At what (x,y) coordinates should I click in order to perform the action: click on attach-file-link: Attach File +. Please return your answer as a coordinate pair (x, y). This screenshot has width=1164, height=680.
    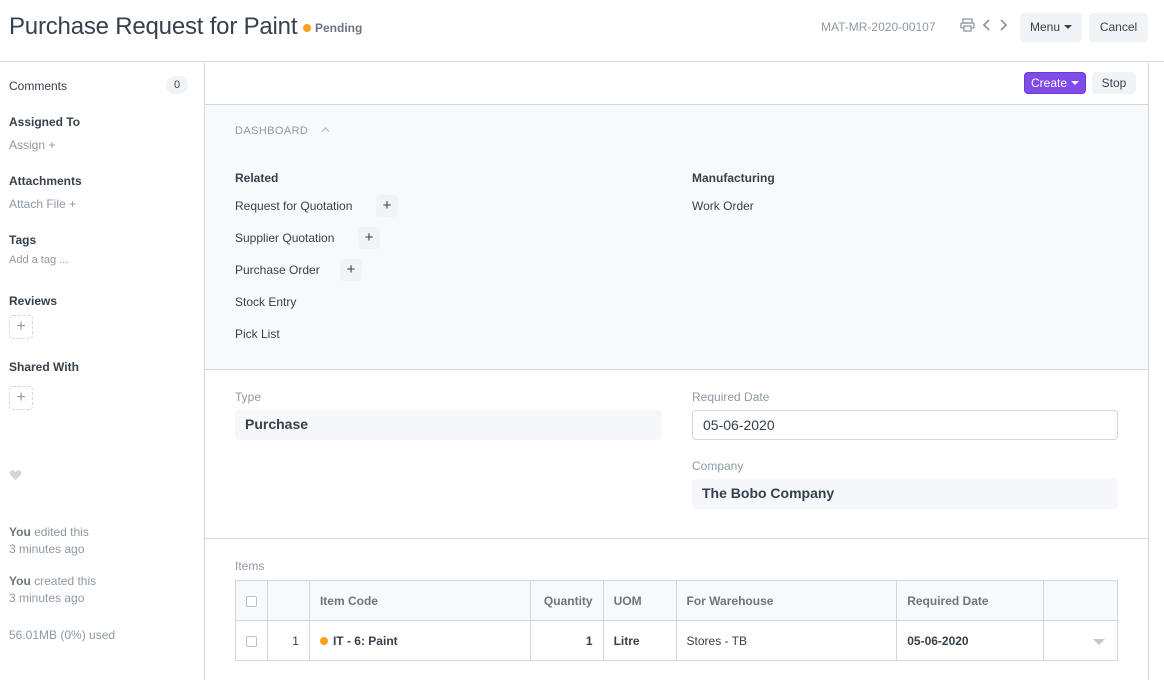
    Looking at the image, I should click on (42, 204).